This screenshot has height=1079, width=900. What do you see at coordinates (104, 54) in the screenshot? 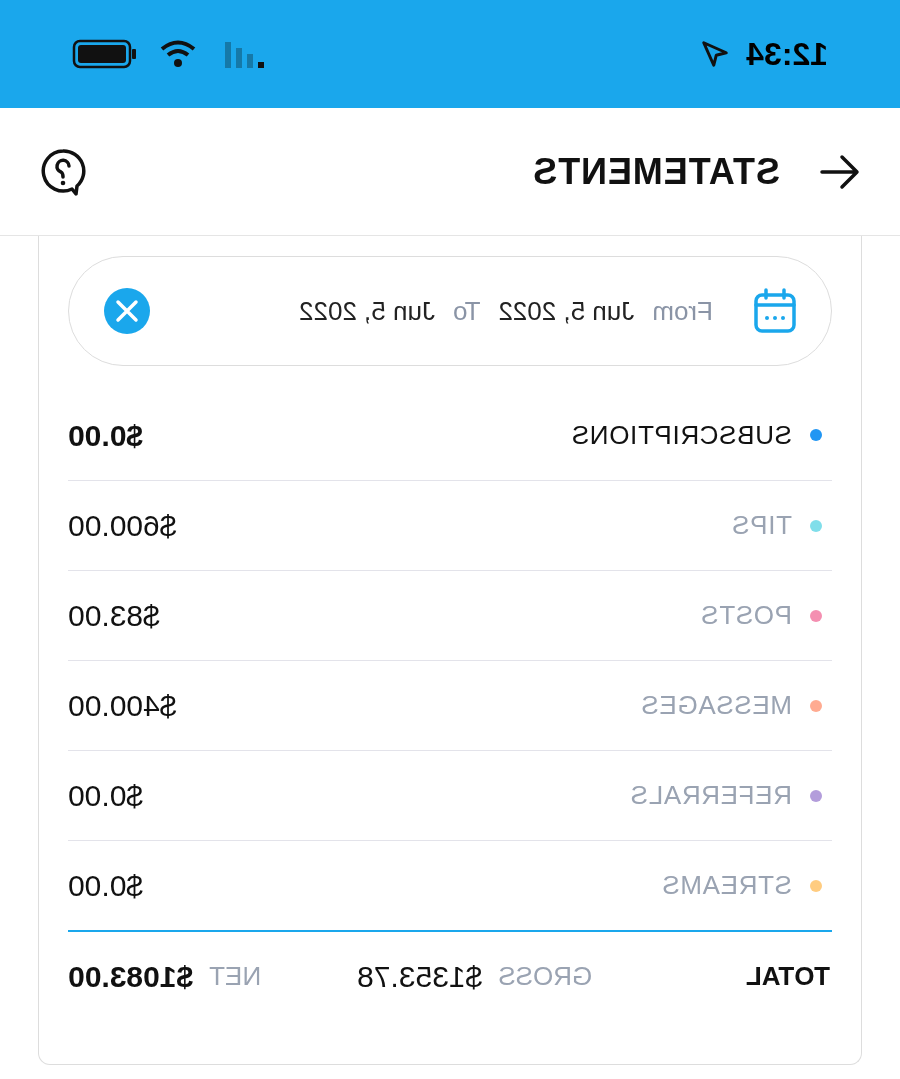
I see `battery-icon` at bounding box center [104, 54].